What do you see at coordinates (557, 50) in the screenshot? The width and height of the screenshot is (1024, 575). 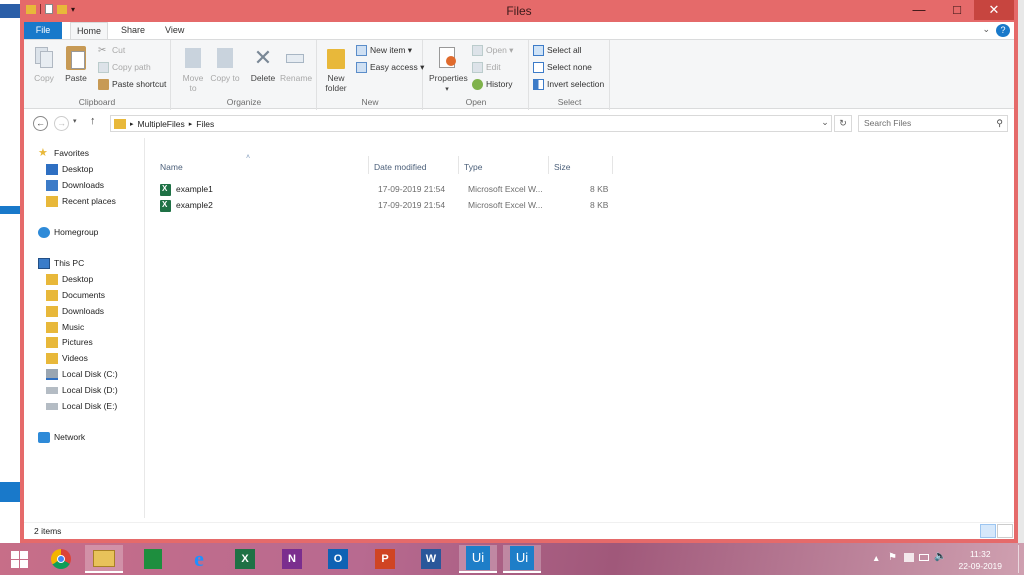 I see `select-all-button: Select all` at bounding box center [557, 50].